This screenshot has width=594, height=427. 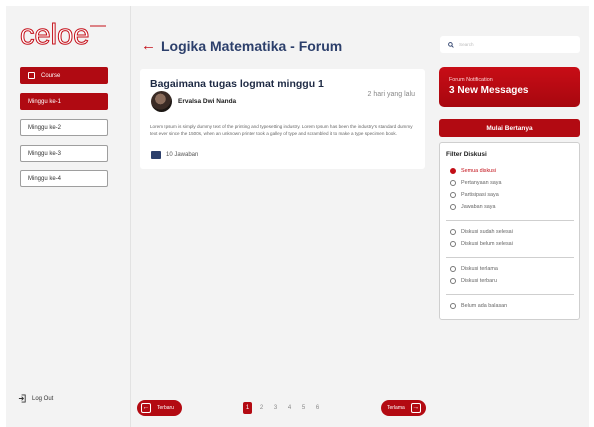 What do you see at coordinates (415, 408) in the screenshot?
I see `arrow-right-icon: →` at bounding box center [415, 408].